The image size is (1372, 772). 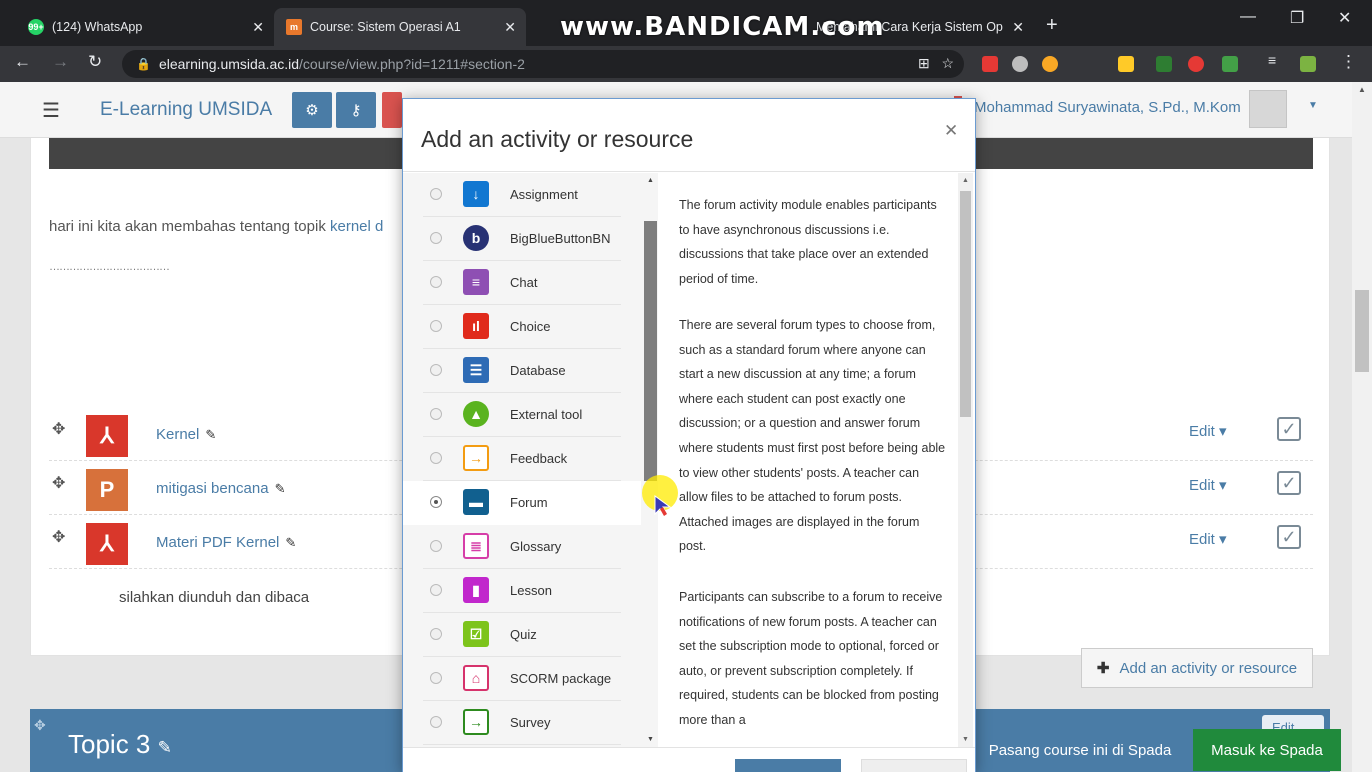 What do you see at coordinates (1362, 427) in the screenshot?
I see `page-scrollbar: ▲` at bounding box center [1362, 427].